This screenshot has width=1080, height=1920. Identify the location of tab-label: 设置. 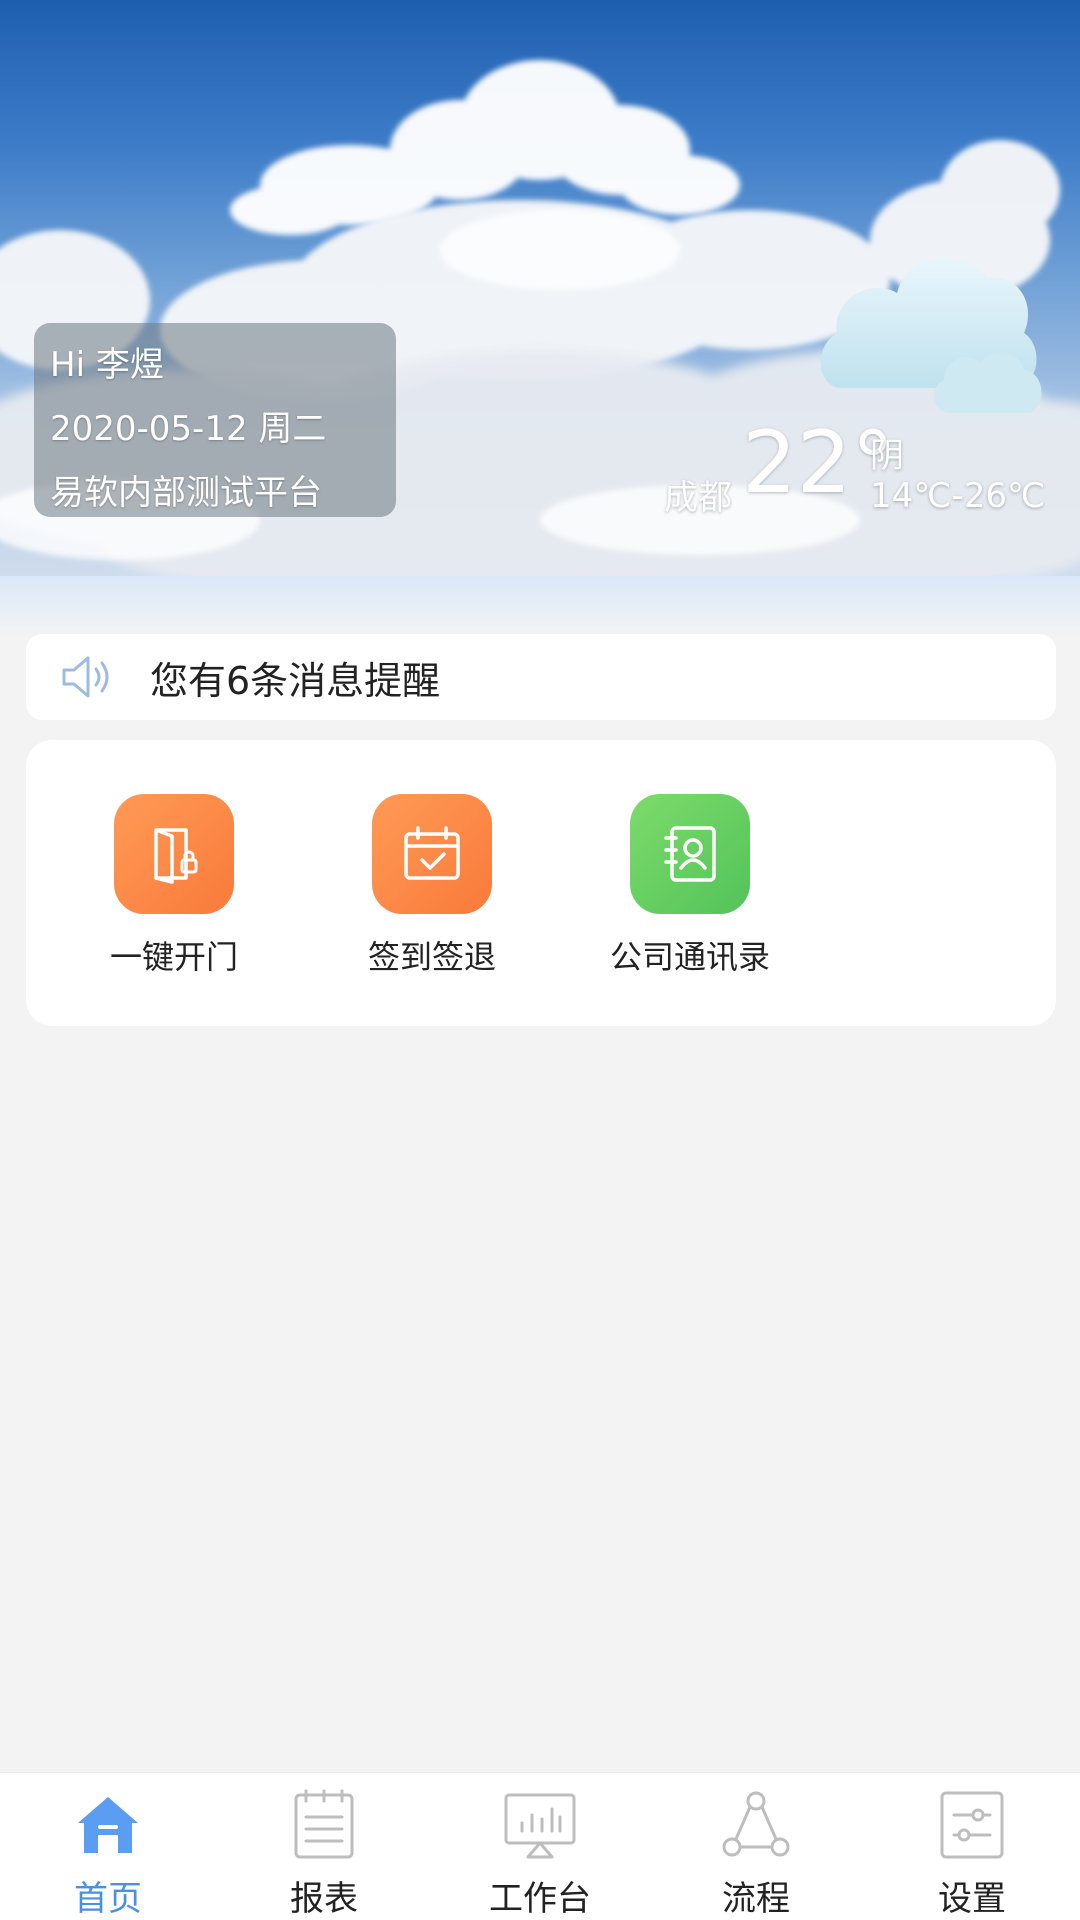
(972, 1899).